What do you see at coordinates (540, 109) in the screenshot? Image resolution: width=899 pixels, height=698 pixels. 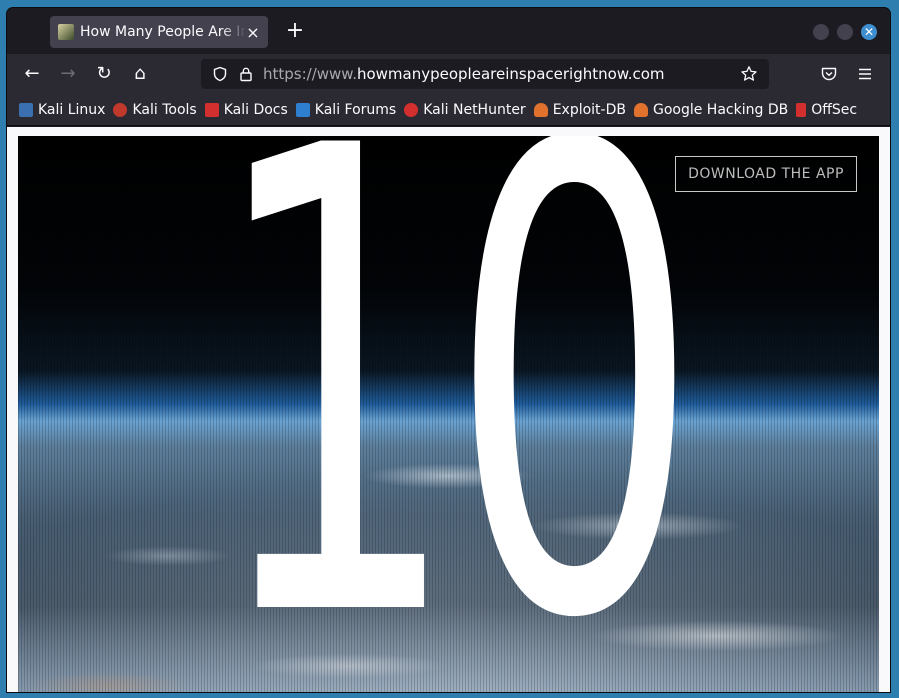 I see `exploit-db-icon` at bounding box center [540, 109].